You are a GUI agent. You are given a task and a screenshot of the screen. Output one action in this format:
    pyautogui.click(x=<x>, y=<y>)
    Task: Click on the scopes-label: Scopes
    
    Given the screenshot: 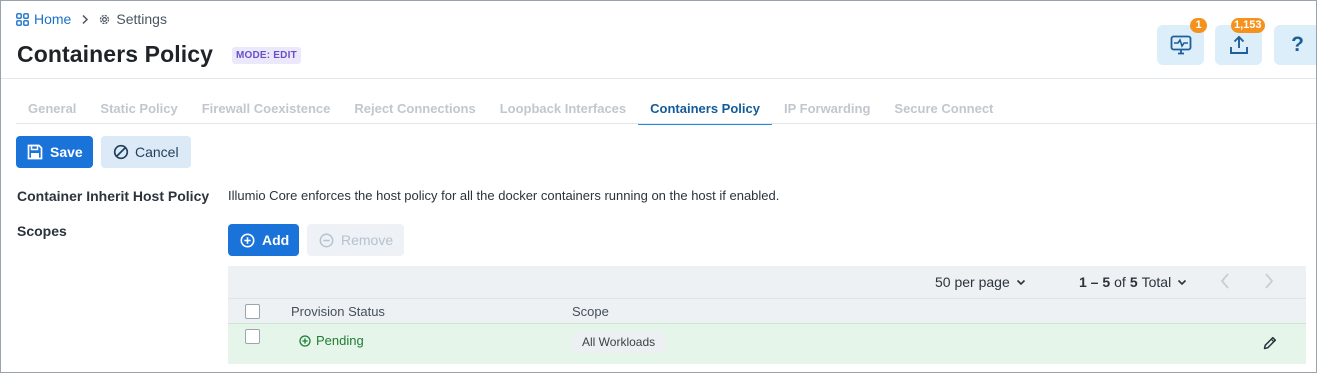 What is the action you would take?
    pyautogui.click(x=42, y=231)
    